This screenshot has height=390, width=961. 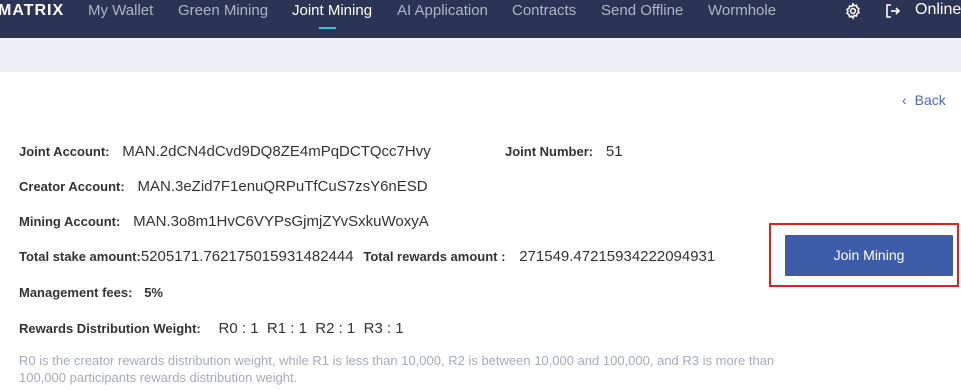 What do you see at coordinates (549, 151) in the screenshot?
I see `joint-number-label: Joint Number:` at bounding box center [549, 151].